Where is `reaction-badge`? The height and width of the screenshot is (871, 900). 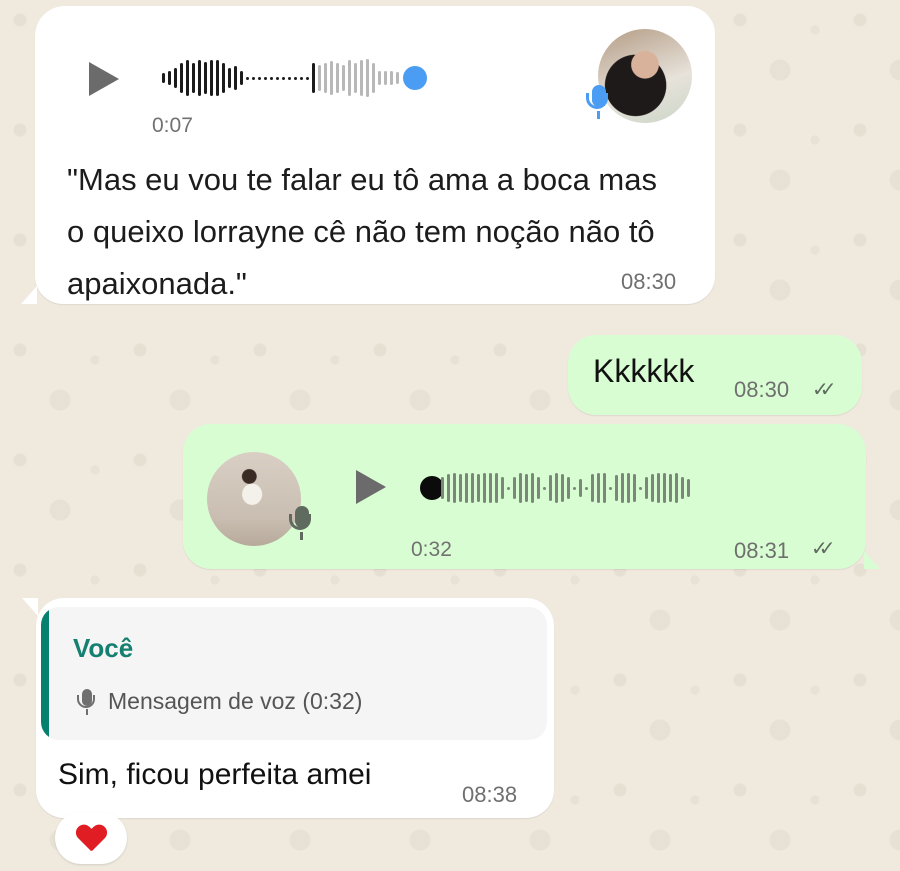 reaction-badge is located at coordinates (91, 838).